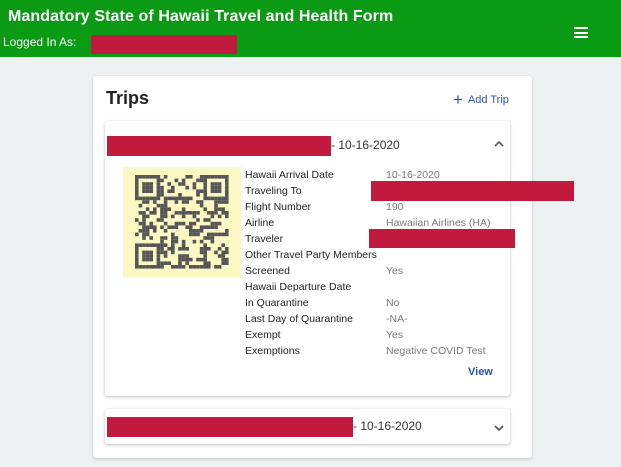 This screenshot has height=467, width=621. Describe the element at coordinates (385, 257) in the screenshot. I see `detail-row: Other Travel Party Members` at that location.